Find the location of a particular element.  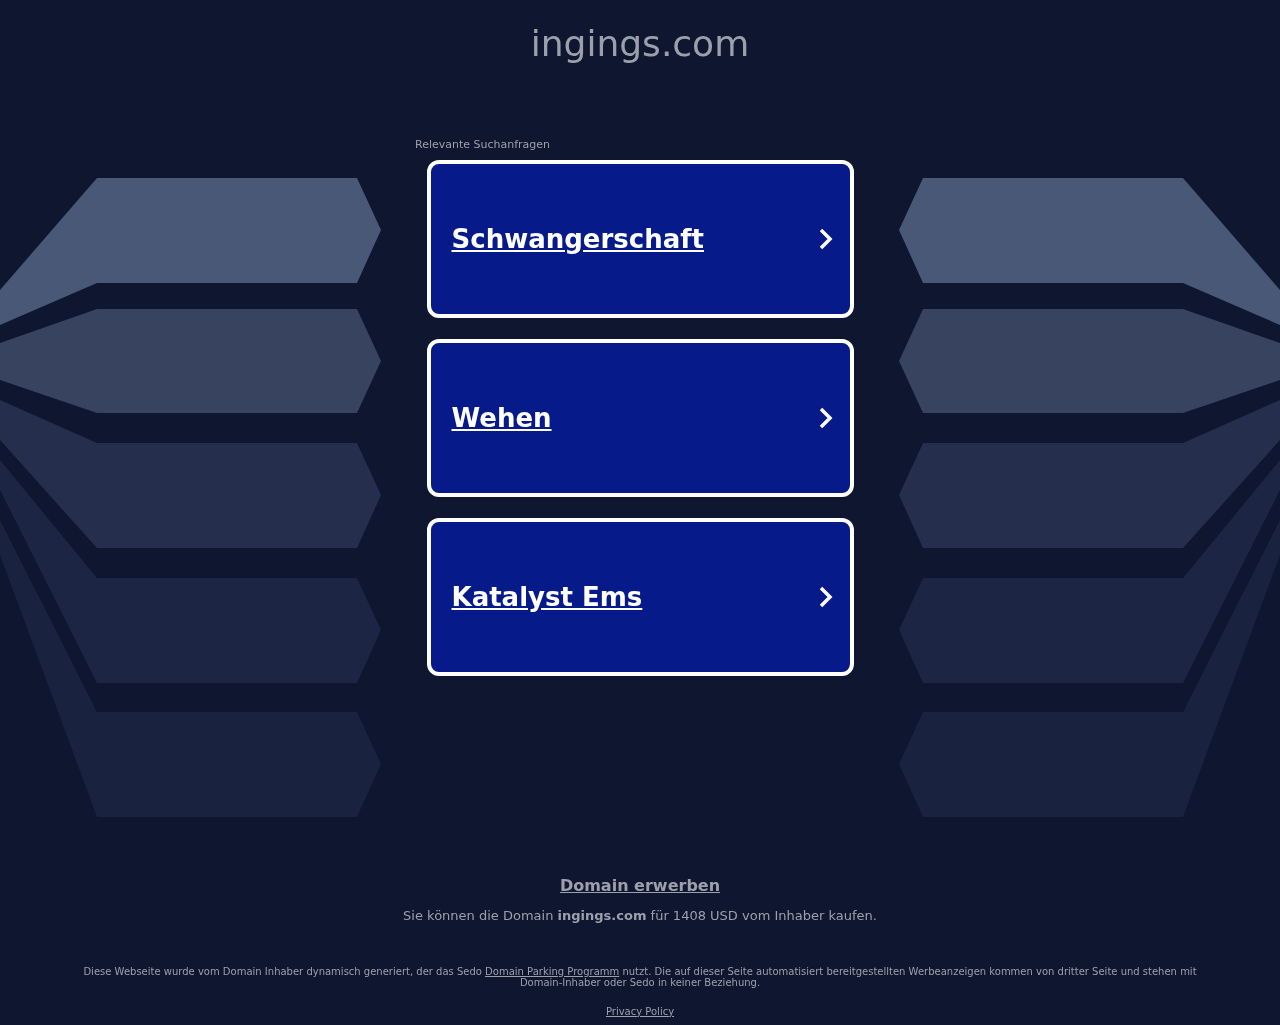

search-link-card: Wehen is located at coordinates (640, 418).